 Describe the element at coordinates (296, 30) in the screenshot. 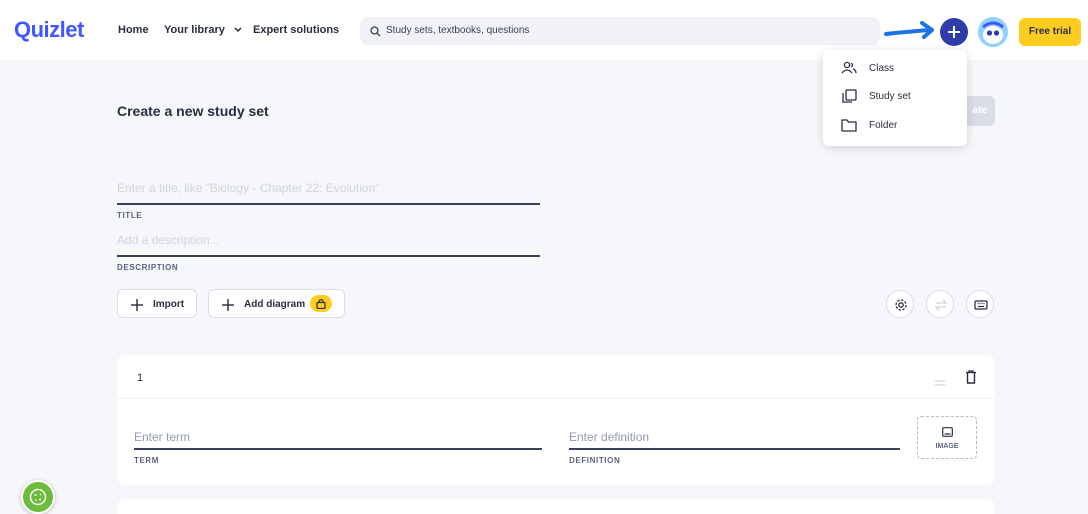

I see `nav-expert-solutions-link: Expert solutions` at that location.